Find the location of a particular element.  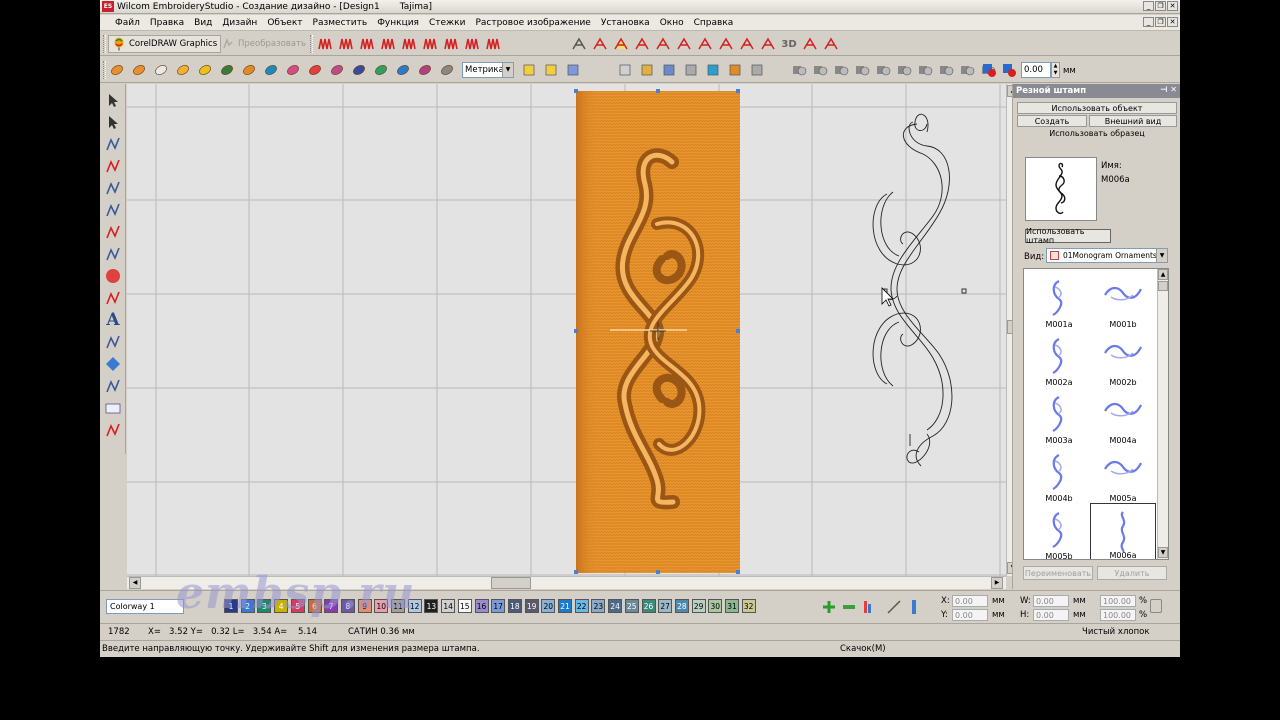

satin-tool-icon is located at coordinates (113, 144).